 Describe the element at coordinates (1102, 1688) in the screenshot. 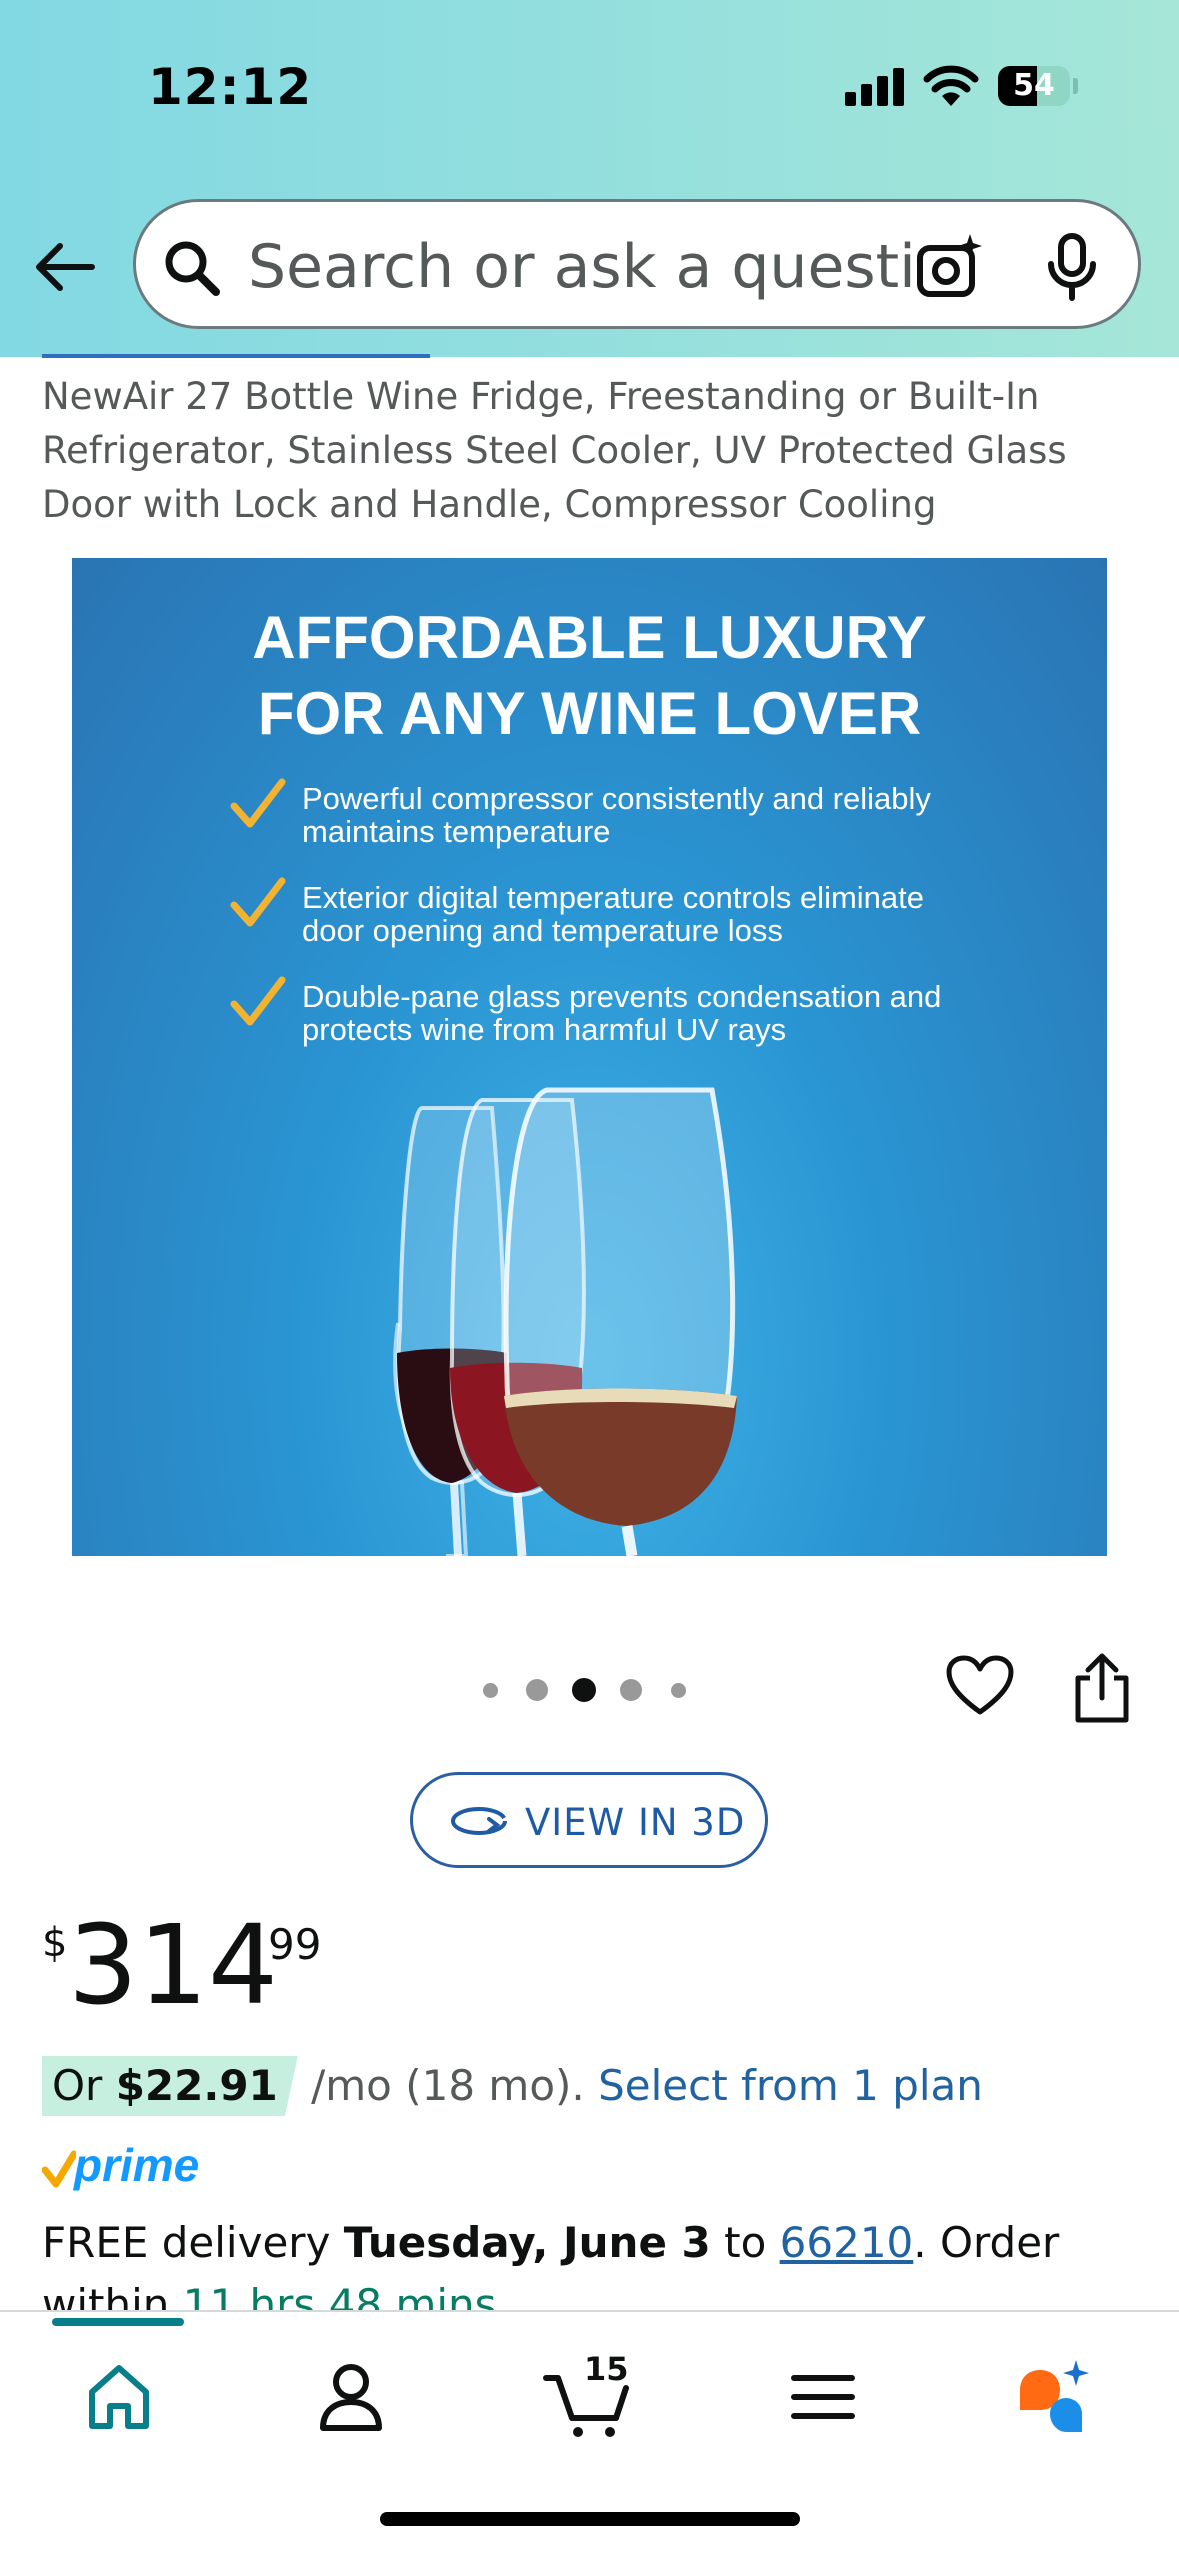

I see `share-icon` at that location.